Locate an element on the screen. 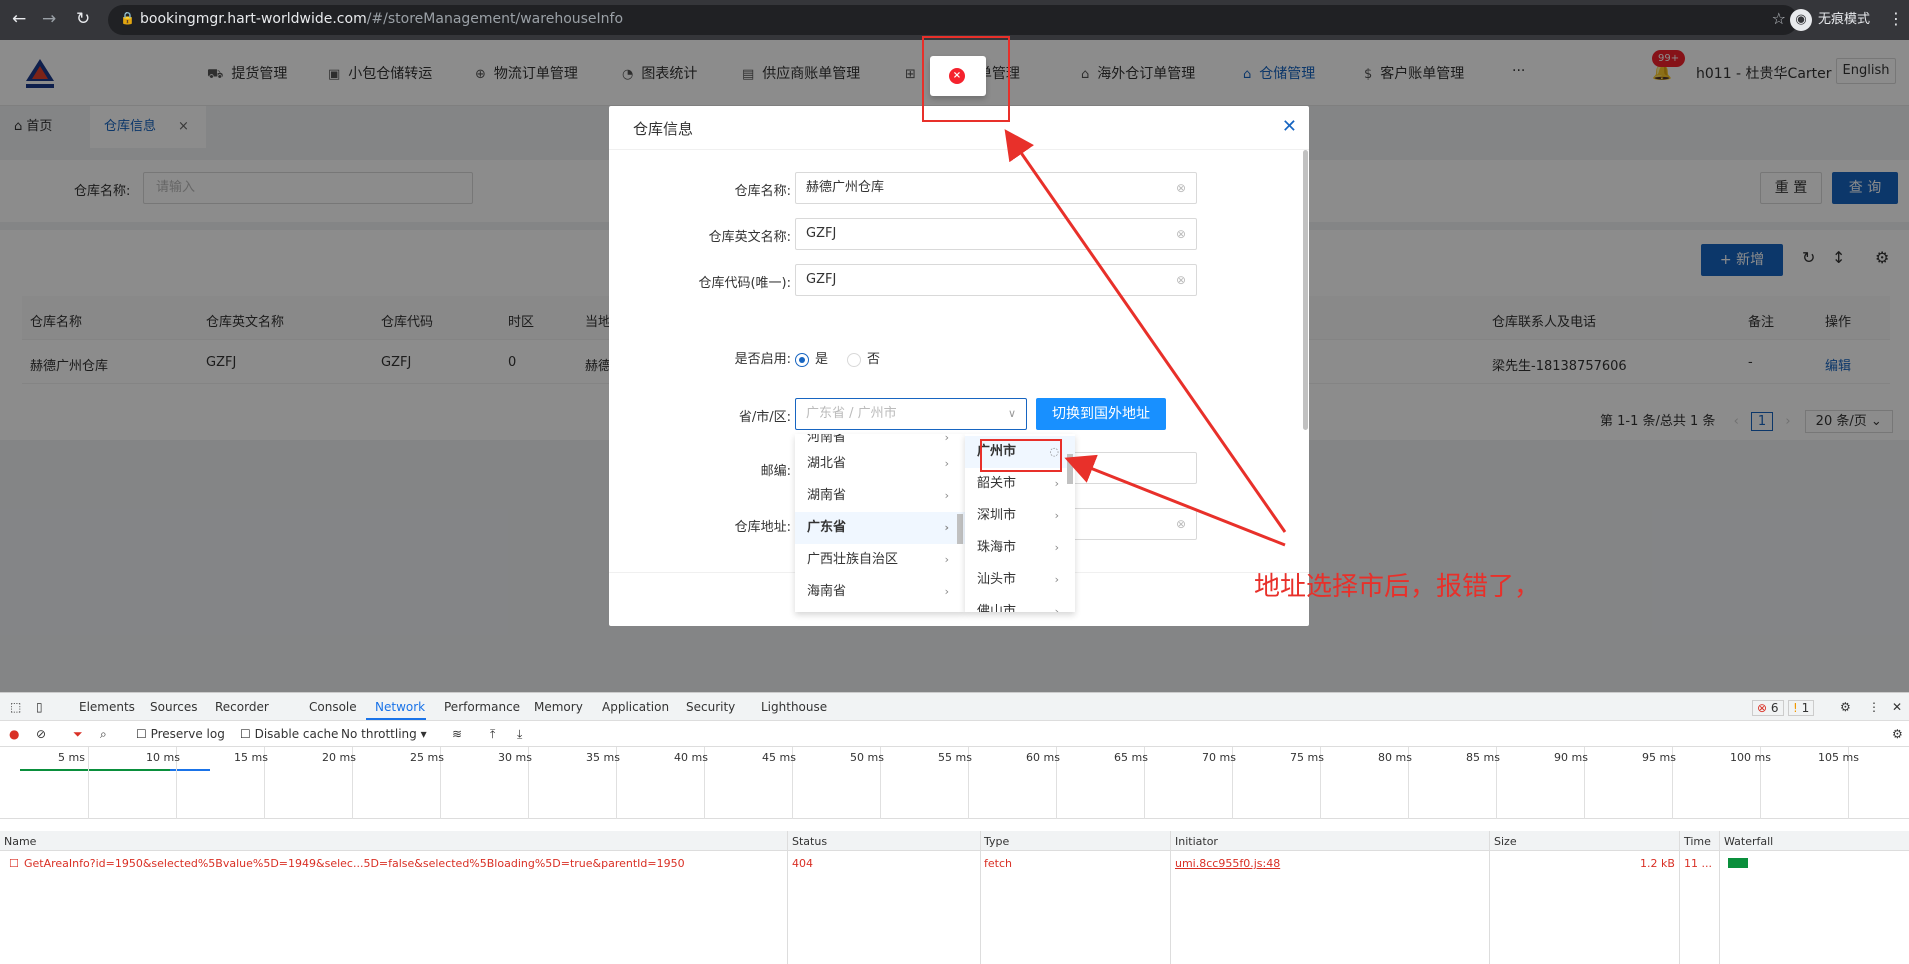 The image size is (1909, 964). timeline-tick-label: 100 ms is located at coordinates (1750, 757).